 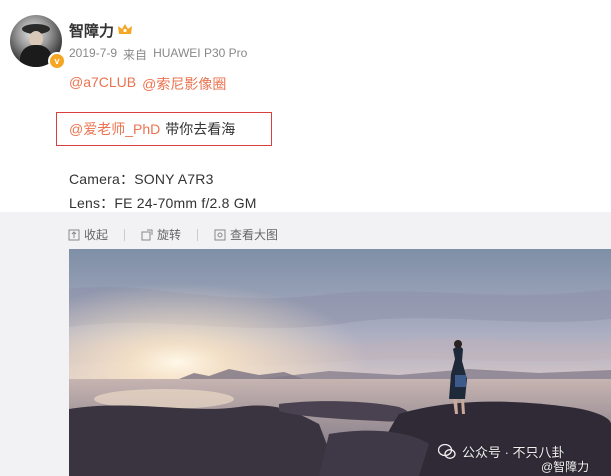 What do you see at coordinates (220, 234) in the screenshot?
I see `magnify-icon` at bounding box center [220, 234].